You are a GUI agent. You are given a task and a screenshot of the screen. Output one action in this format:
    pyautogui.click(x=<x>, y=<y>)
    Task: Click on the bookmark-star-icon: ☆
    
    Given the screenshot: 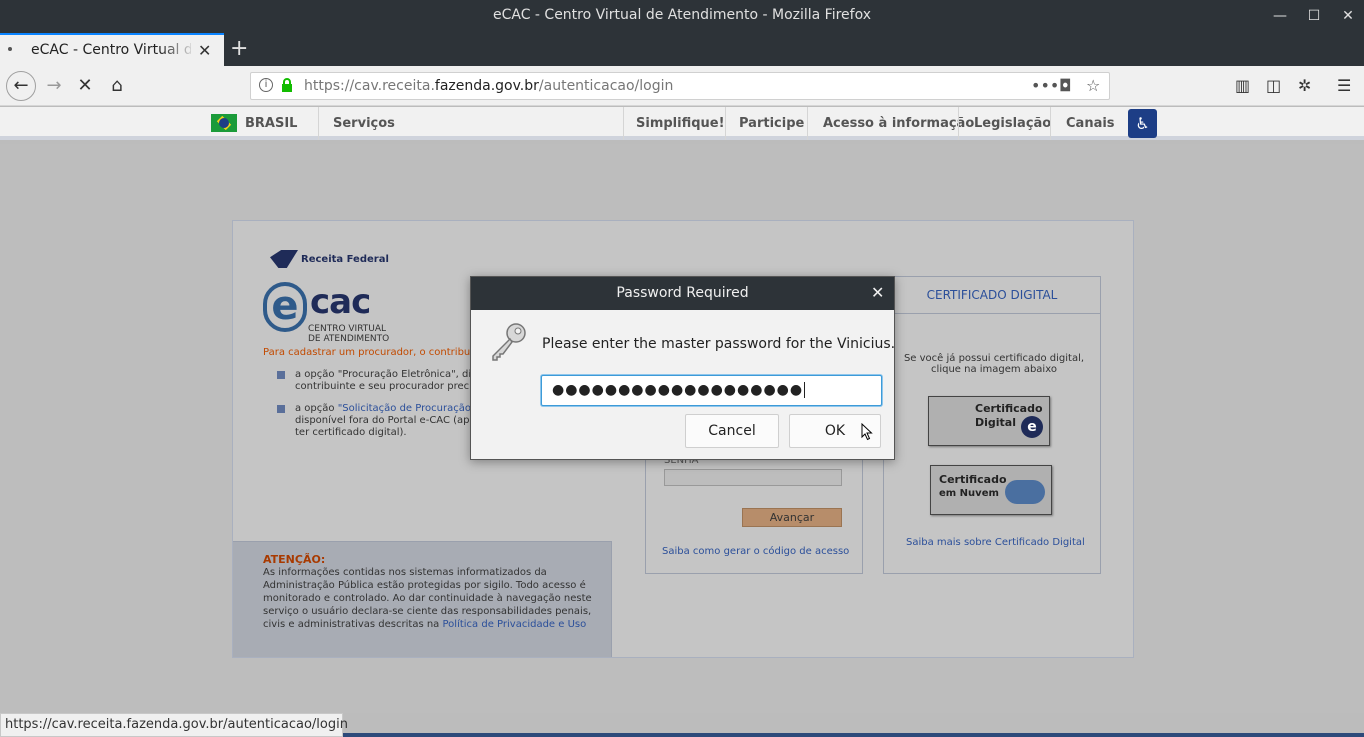 What is the action you would take?
    pyautogui.click(x=1093, y=85)
    